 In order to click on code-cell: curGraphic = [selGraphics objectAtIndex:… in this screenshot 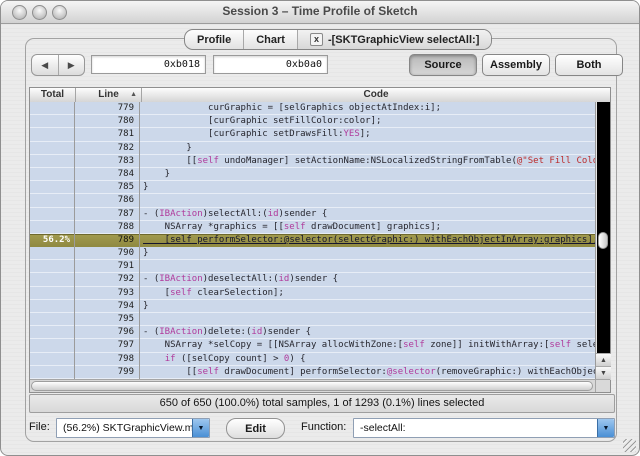, I will do `click(292, 108)`.